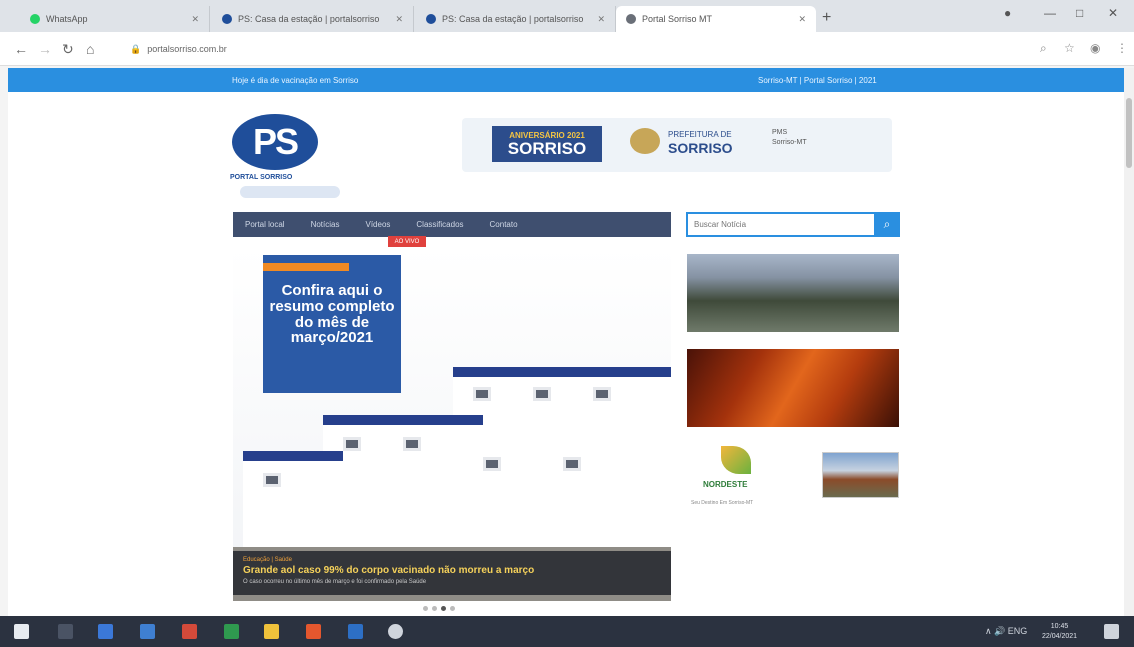 Image resolution: width=1134 pixels, height=647 pixels. What do you see at coordinates (645, 141) in the screenshot?
I see `city-seal-icon` at bounding box center [645, 141].